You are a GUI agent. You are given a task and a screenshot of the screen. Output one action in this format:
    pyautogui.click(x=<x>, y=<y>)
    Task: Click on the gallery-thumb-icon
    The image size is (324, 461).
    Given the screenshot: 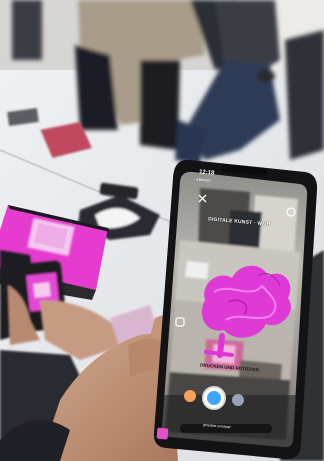 What is the action you would take?
    pyautogui.click(x=162, y=433)
    